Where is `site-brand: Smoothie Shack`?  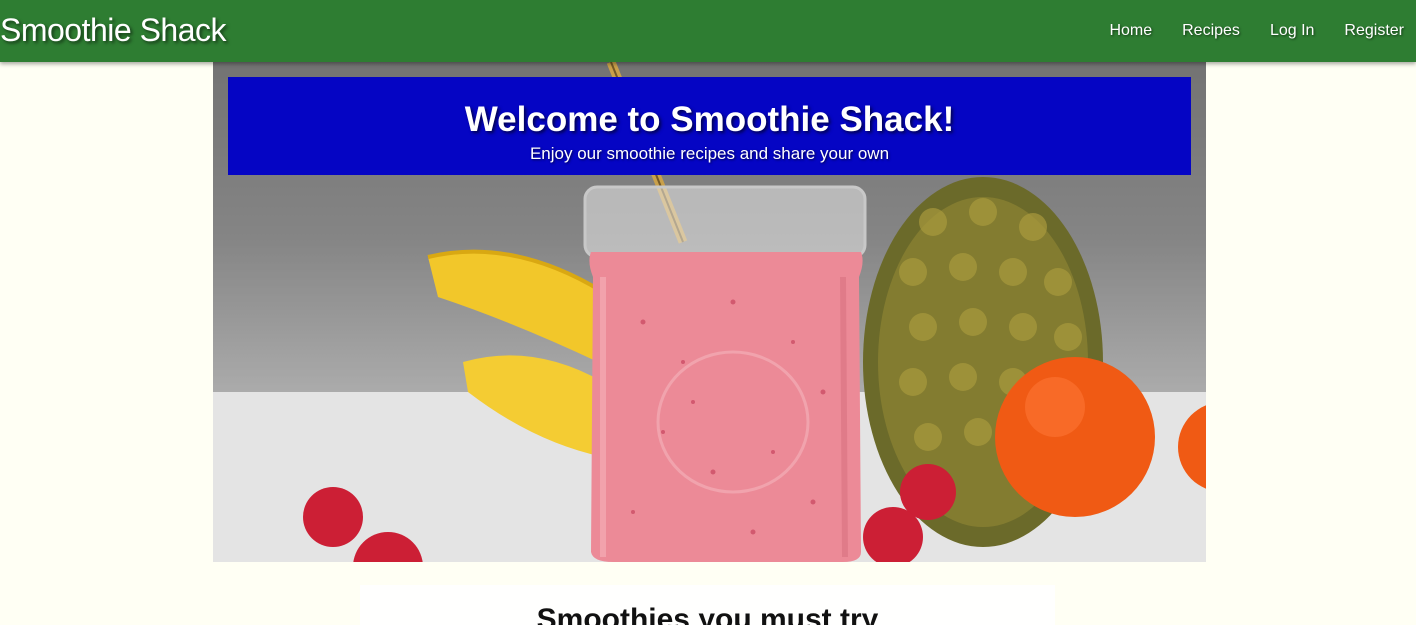
site-brand: Smoothie Shack is located at coordinates (113, 30).